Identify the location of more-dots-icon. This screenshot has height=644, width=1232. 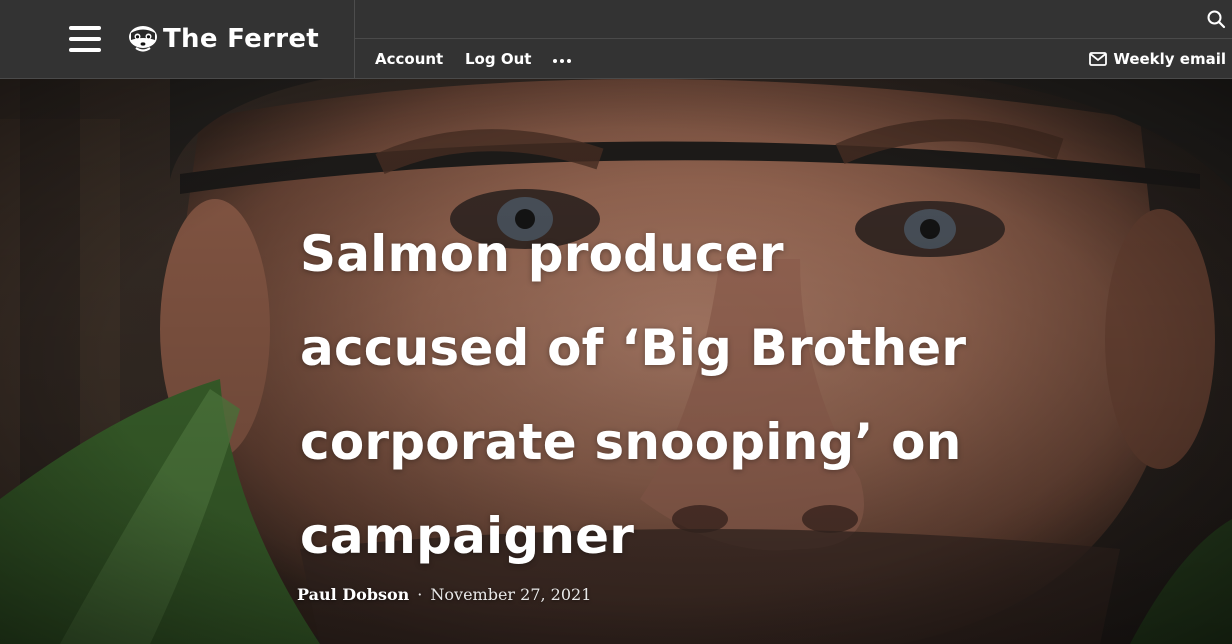
(563, 61).